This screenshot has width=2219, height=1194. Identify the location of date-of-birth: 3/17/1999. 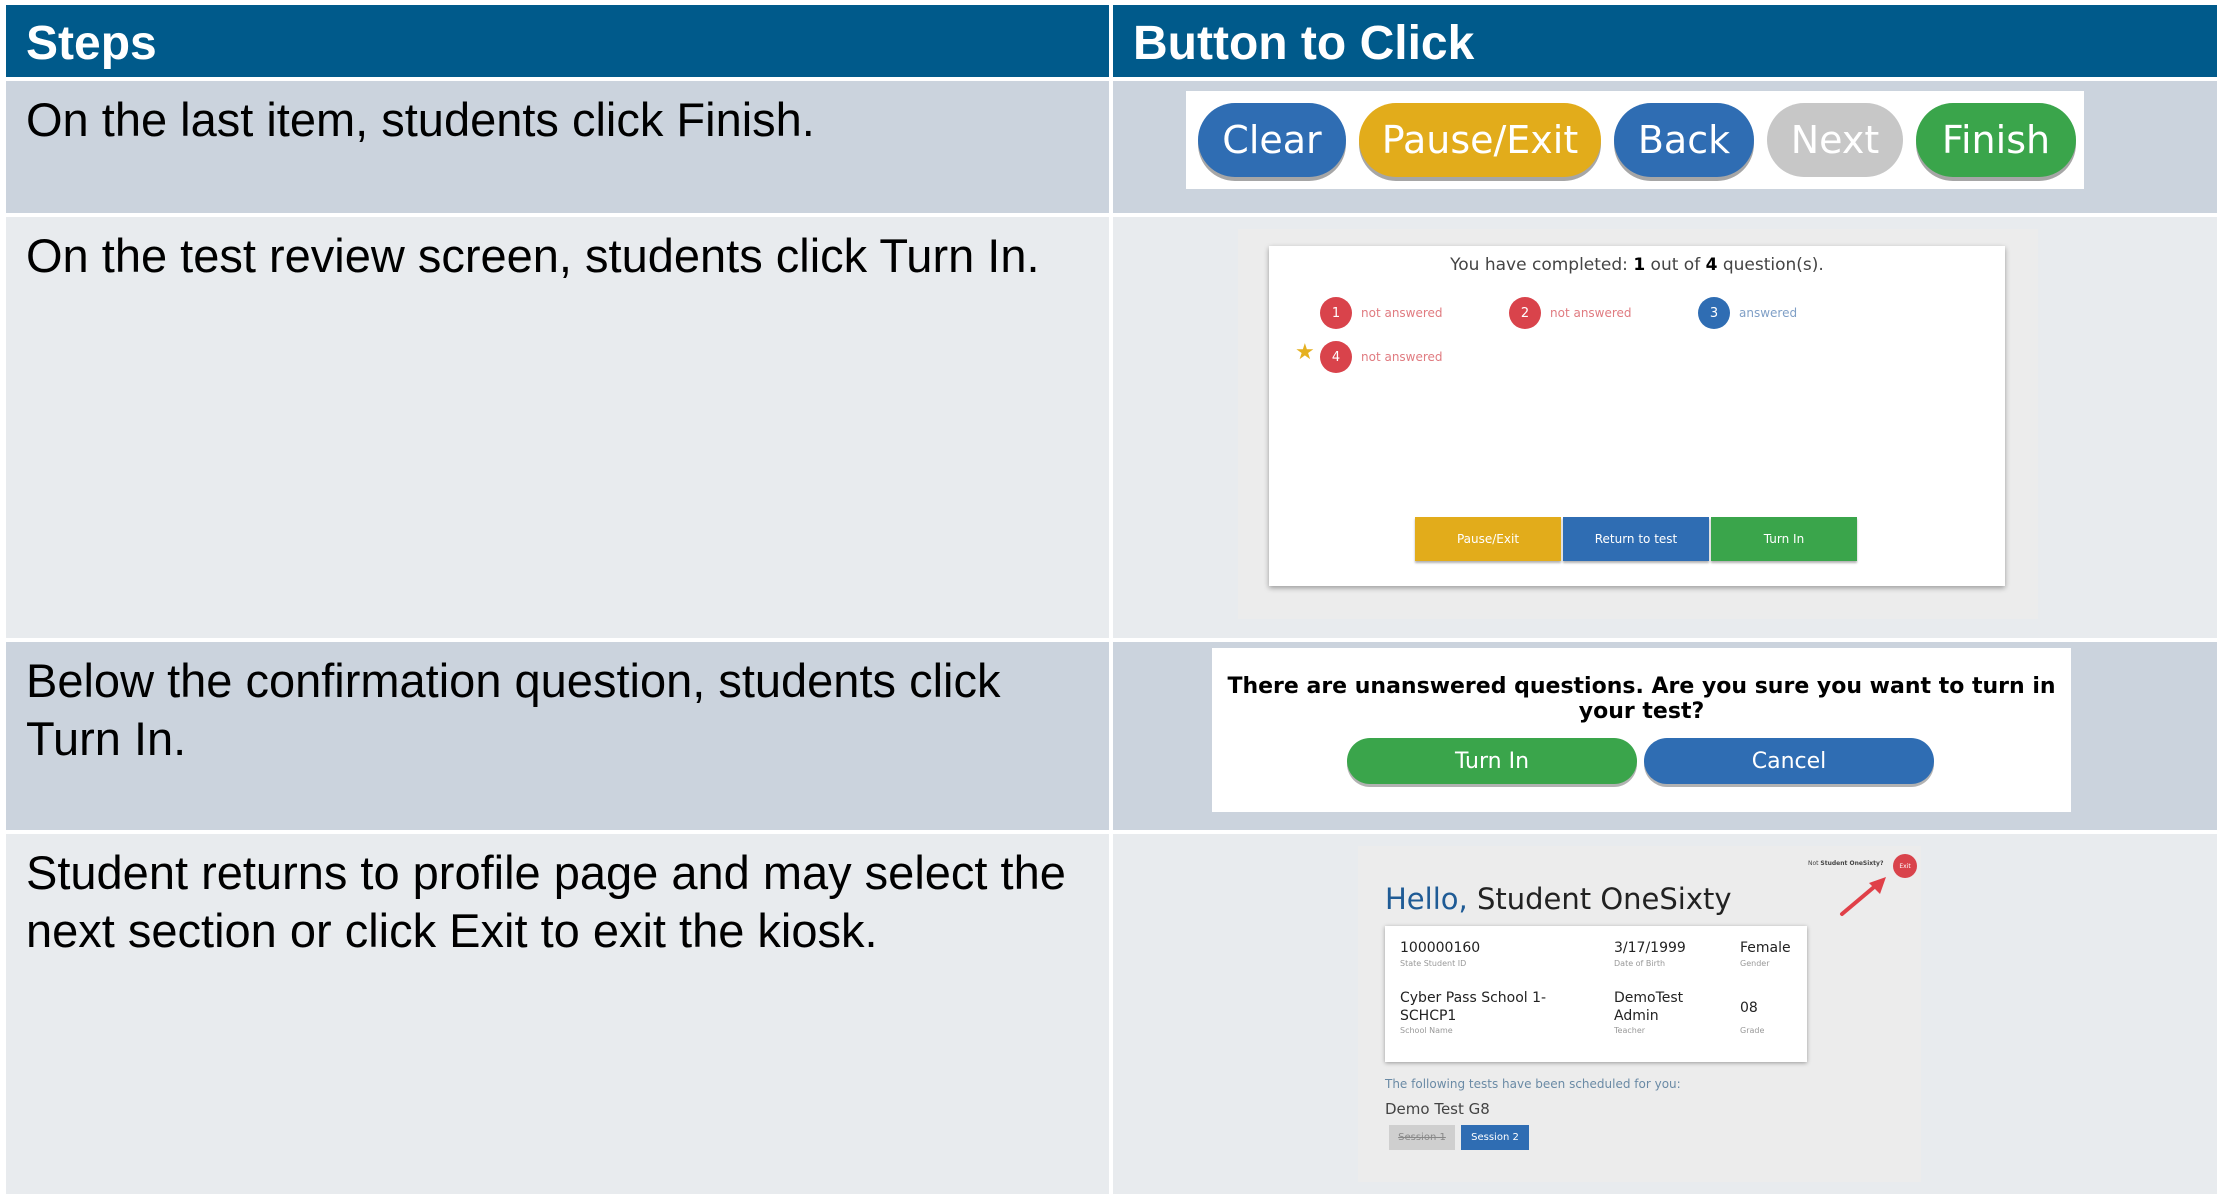
(1650, 948).